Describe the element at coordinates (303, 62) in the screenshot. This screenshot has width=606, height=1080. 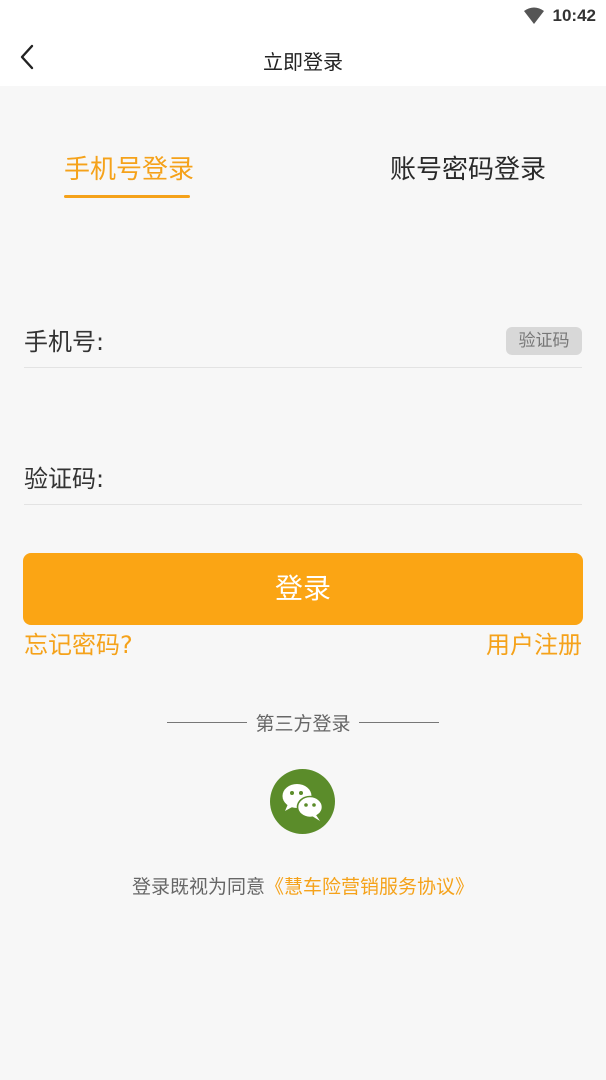
I see `page-title: 立即登录` at that location.